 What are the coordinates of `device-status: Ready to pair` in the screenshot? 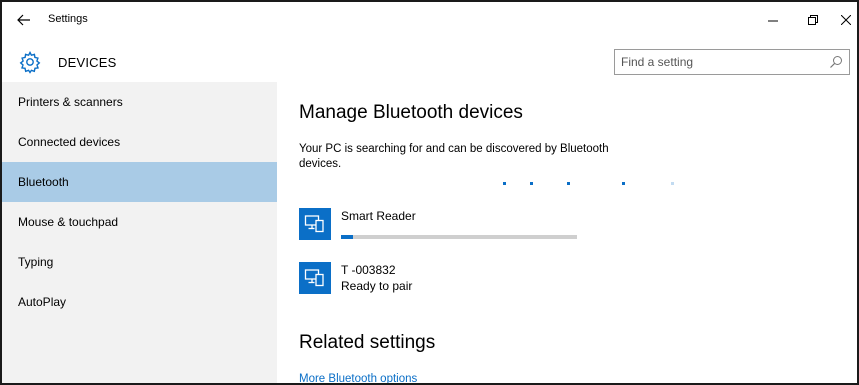 It's located at (377, 286).